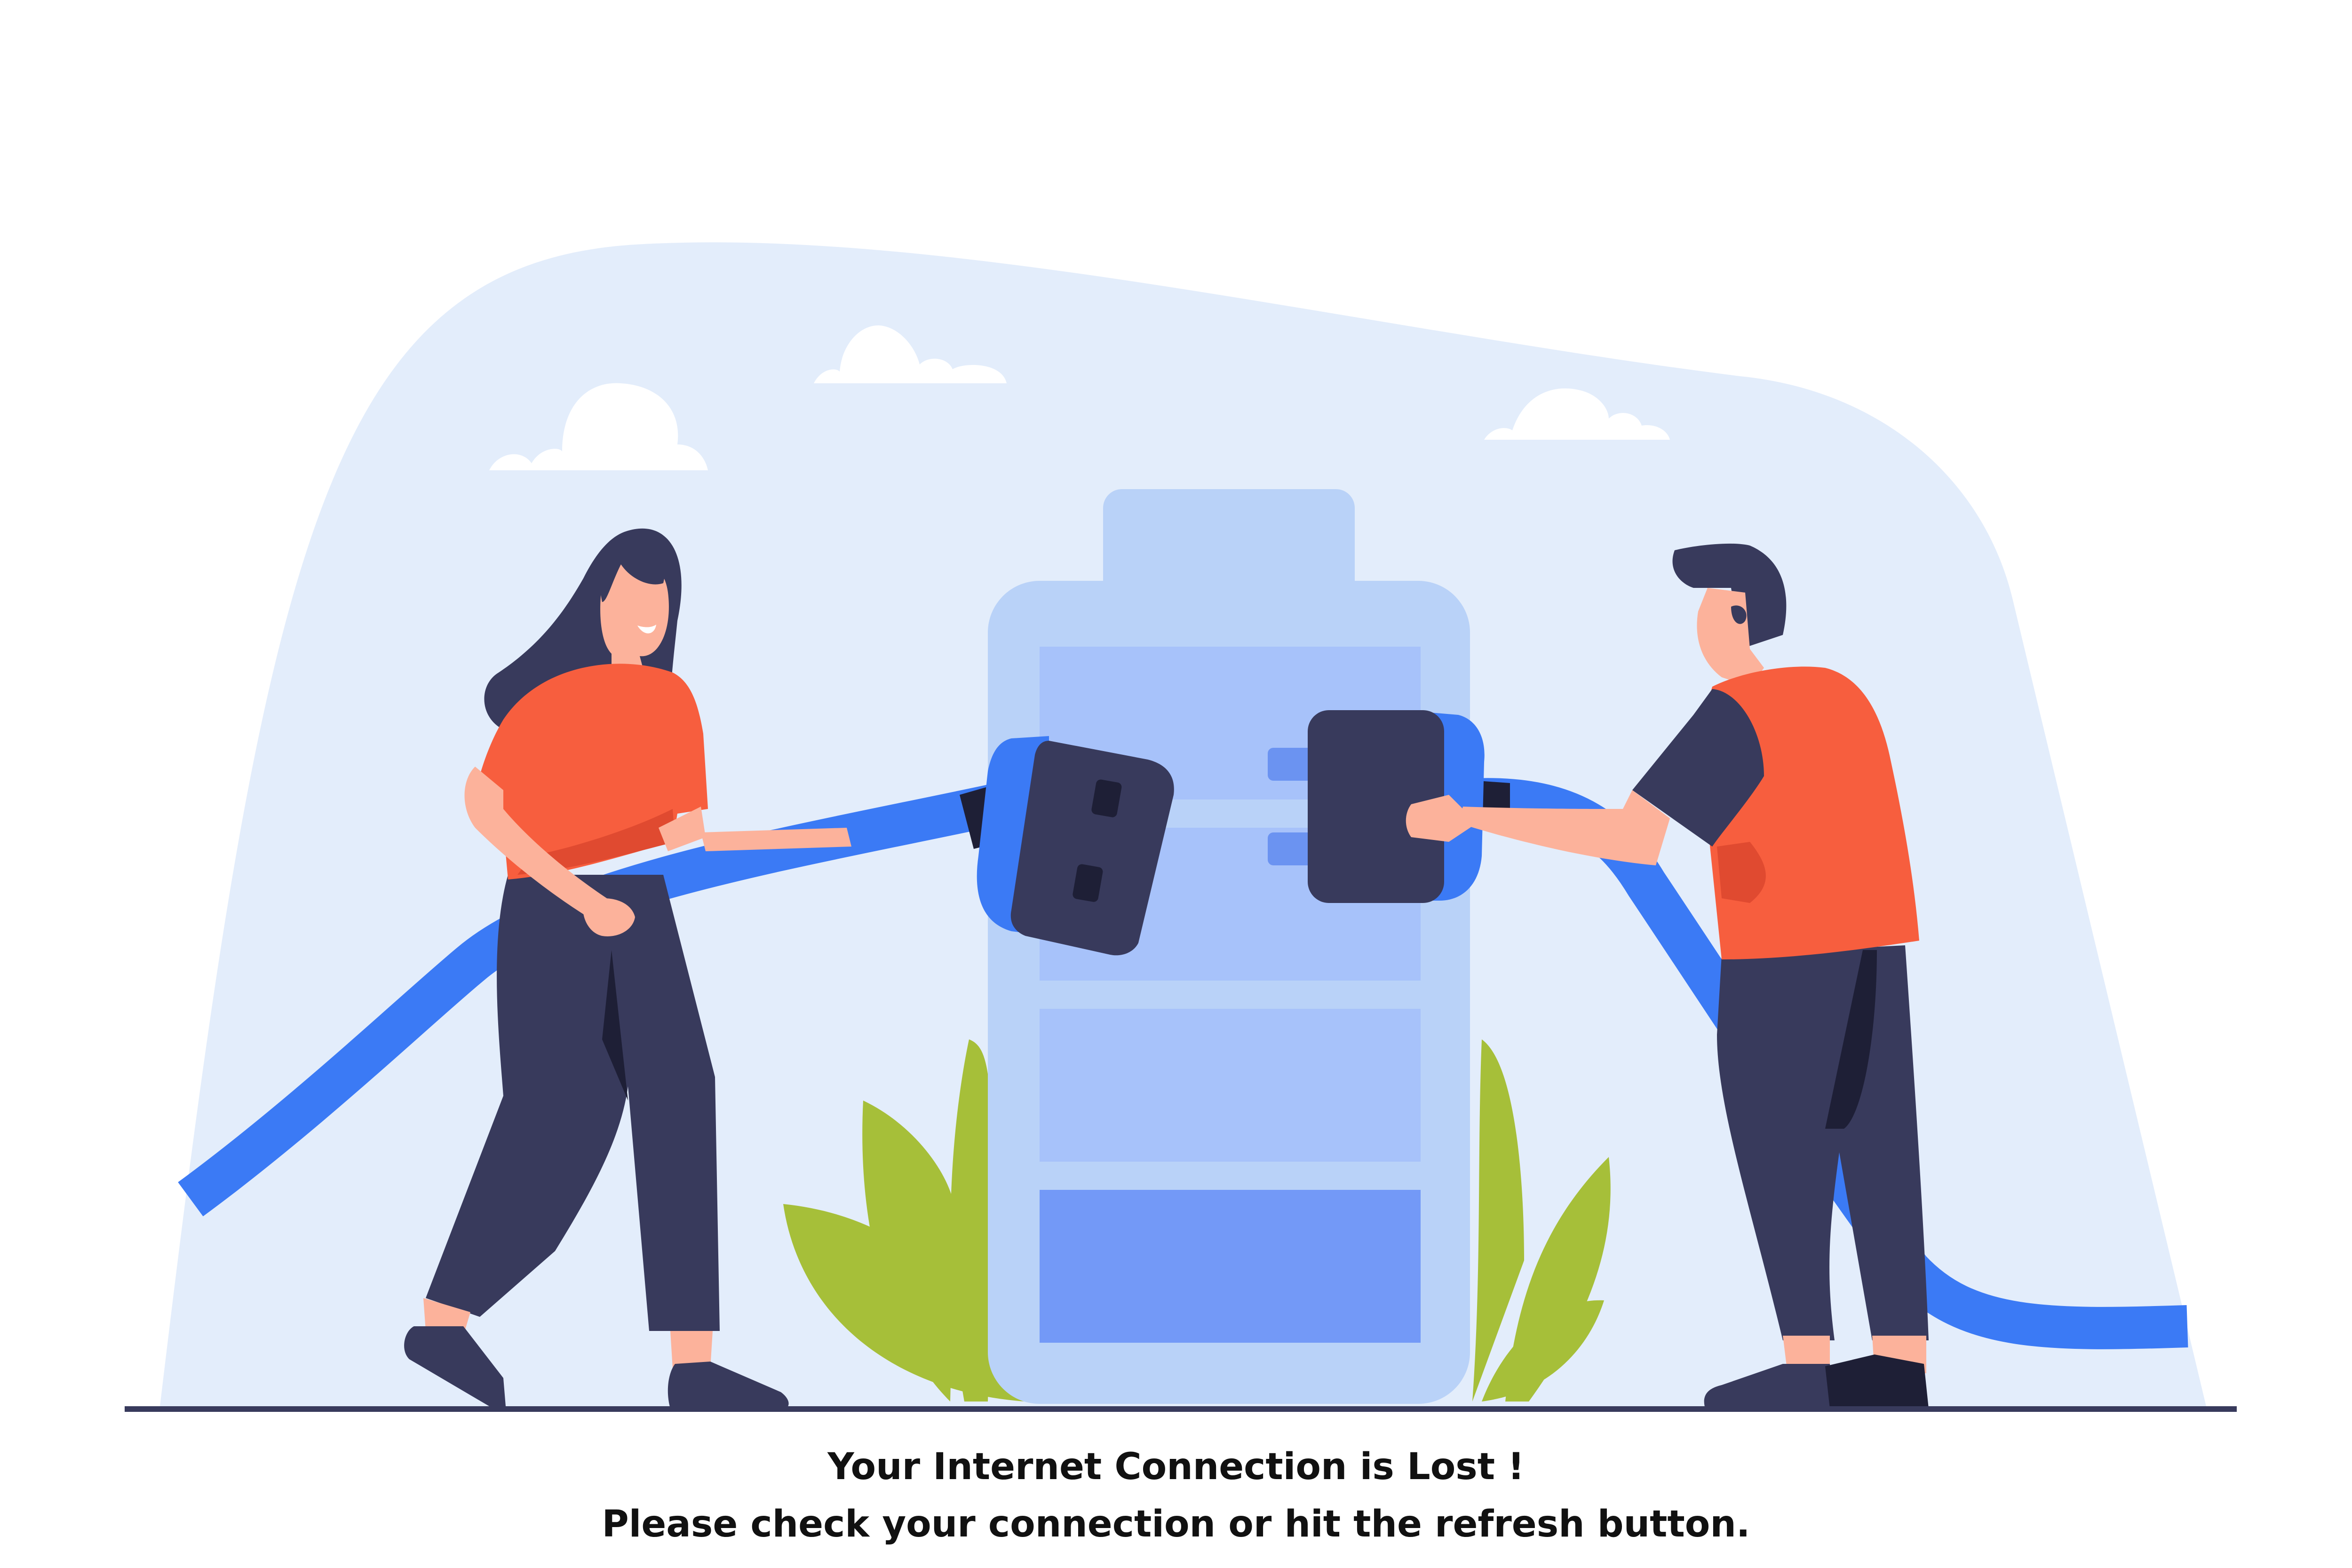 Image resolution: width=2352 pixels, height=1568 pixels. Describe the element at coordinates (1181, 1409) in the screenshot. I see `ground-line` at that location.